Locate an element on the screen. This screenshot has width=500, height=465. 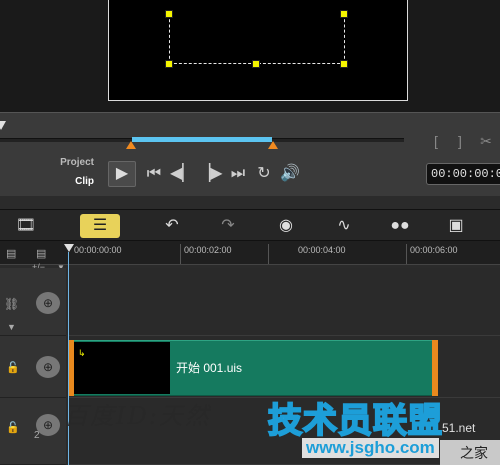
clip-mode-label: Clip is located at coordinates (74, 181).